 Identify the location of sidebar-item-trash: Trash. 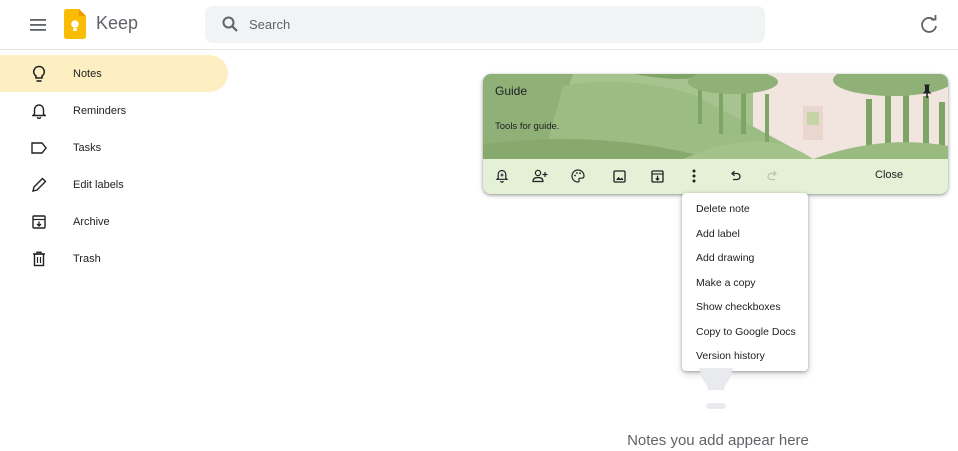
(115, 258).